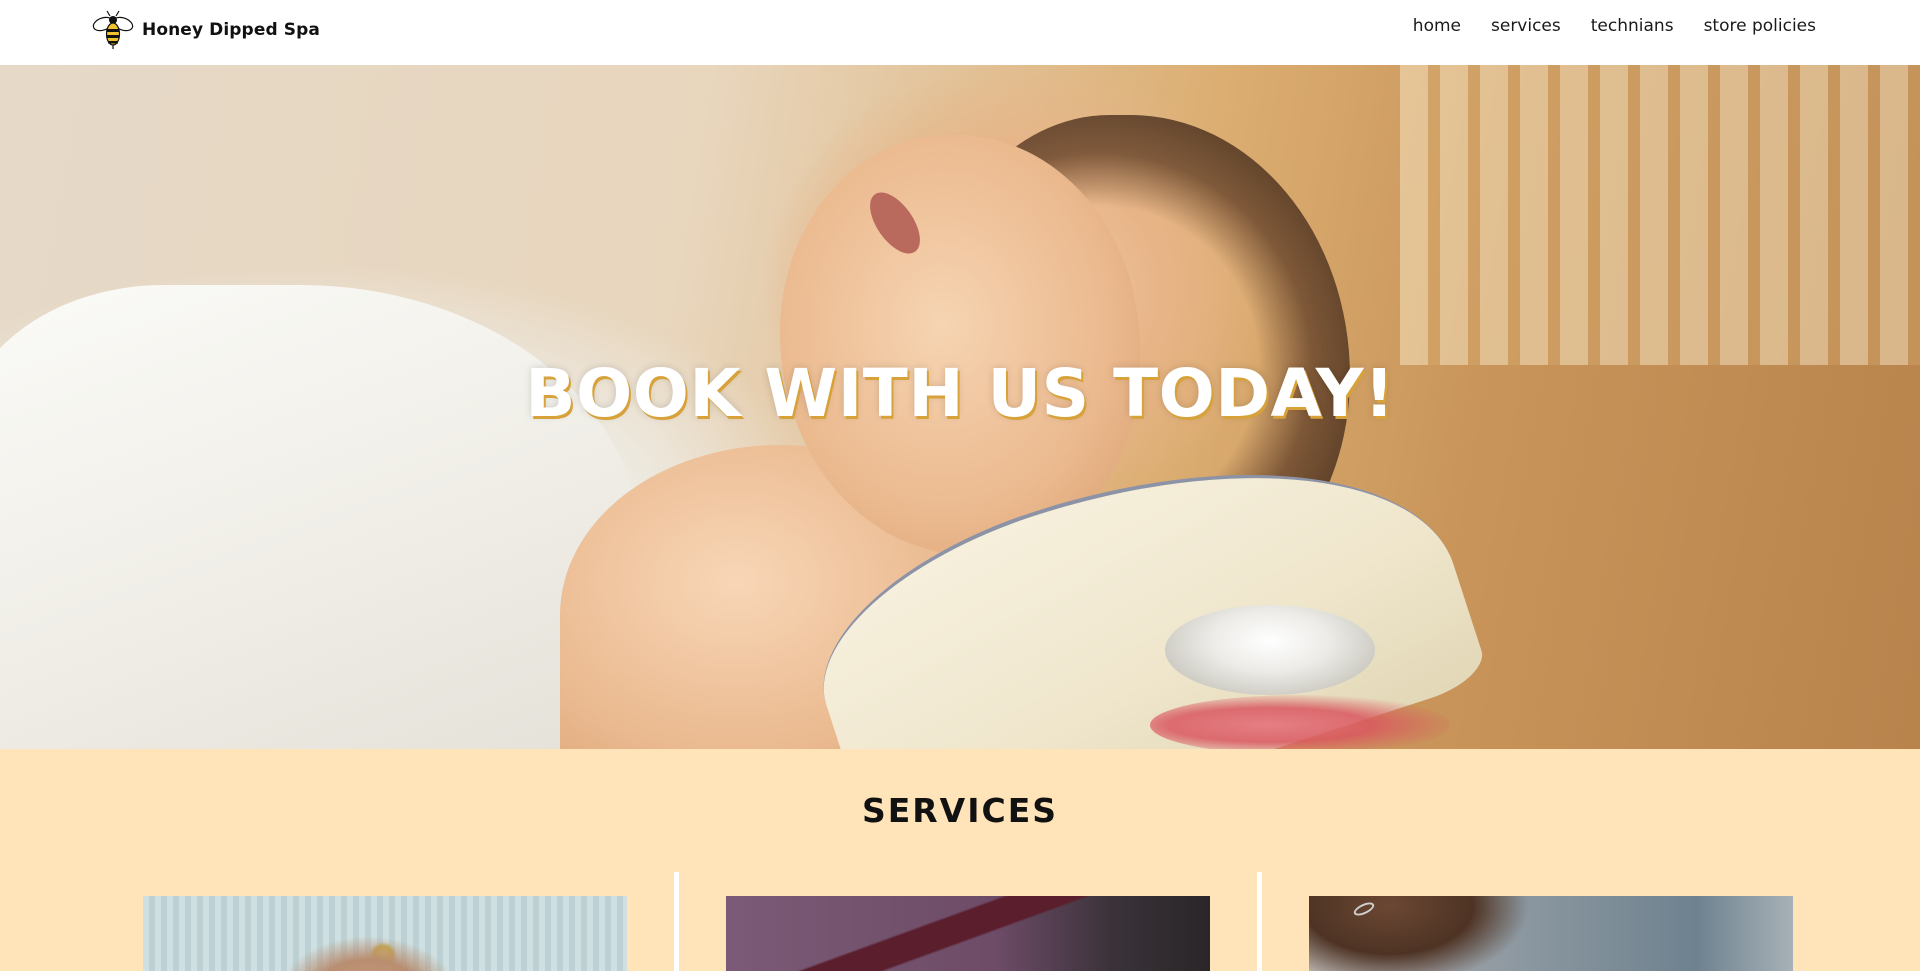 The width and height of the screenshot is (1920, 971). Describe the element at coordinates (960, 810) in the screenshot. I see `services-title: SERVICES` at that location.